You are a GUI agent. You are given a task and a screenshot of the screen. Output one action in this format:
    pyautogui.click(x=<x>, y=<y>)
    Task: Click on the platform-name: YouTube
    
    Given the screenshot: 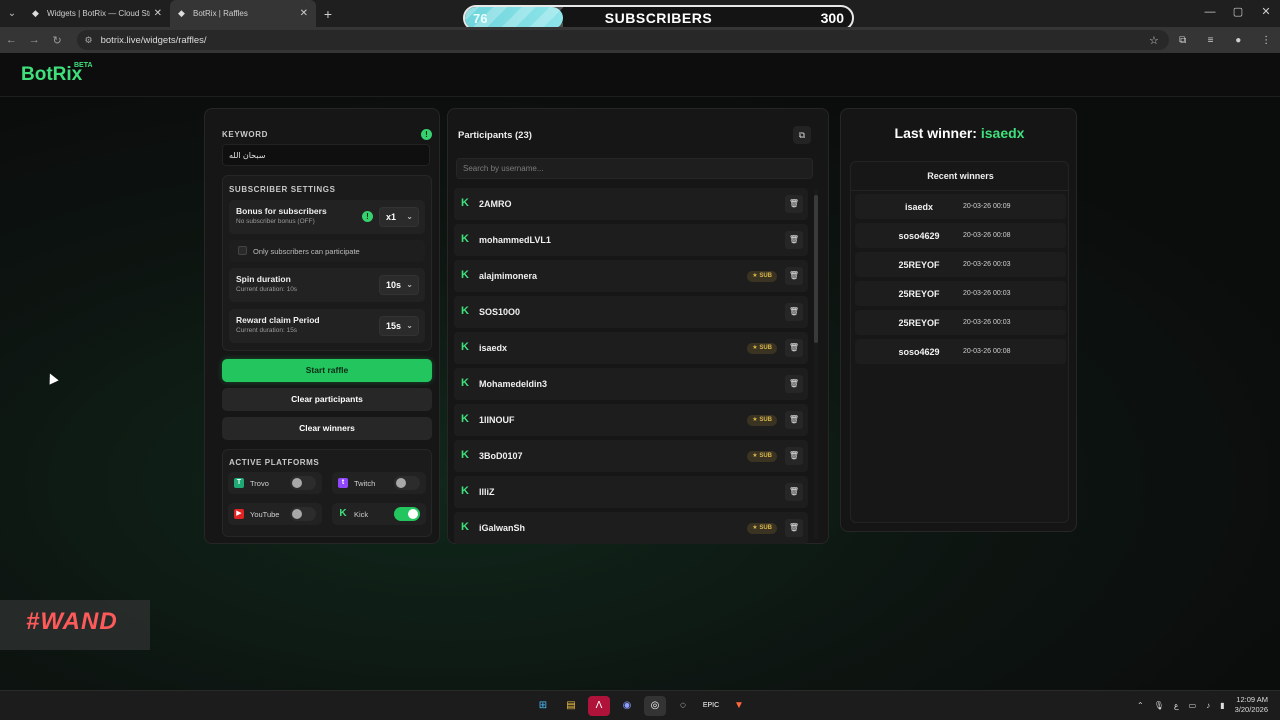 What is the action you would take?
    pyautogui.click(x=265, y=514)
    